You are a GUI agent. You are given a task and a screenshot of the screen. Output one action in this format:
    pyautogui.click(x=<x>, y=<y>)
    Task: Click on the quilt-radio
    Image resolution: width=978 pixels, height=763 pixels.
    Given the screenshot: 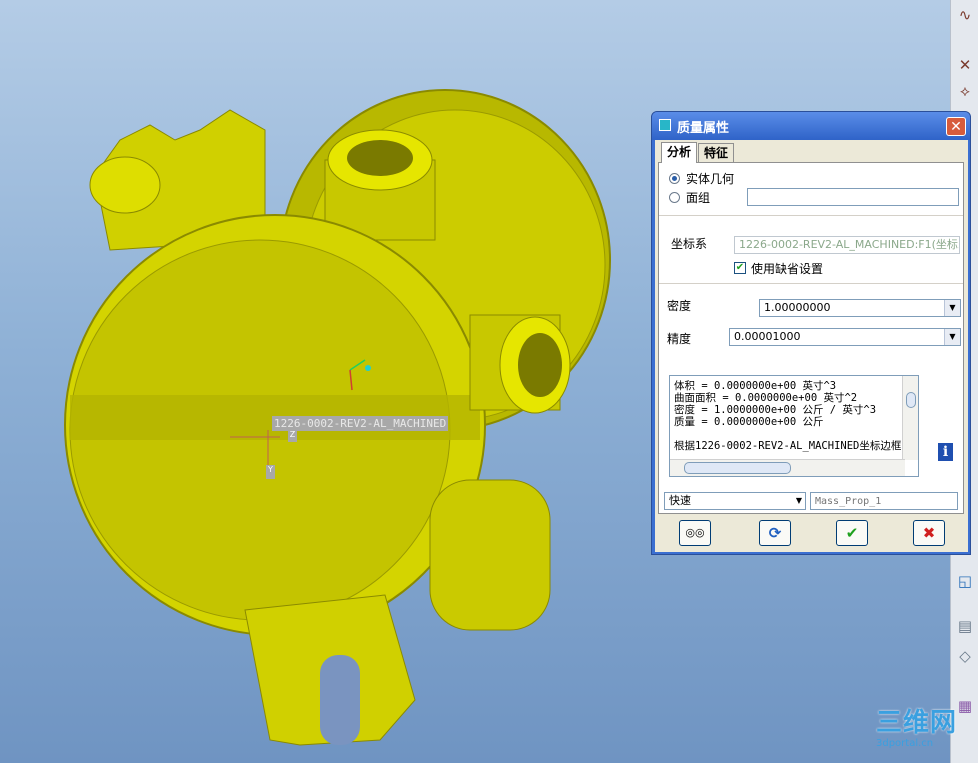 What is the action you would take?
    pyautogui.click(x=674, y=197)
    